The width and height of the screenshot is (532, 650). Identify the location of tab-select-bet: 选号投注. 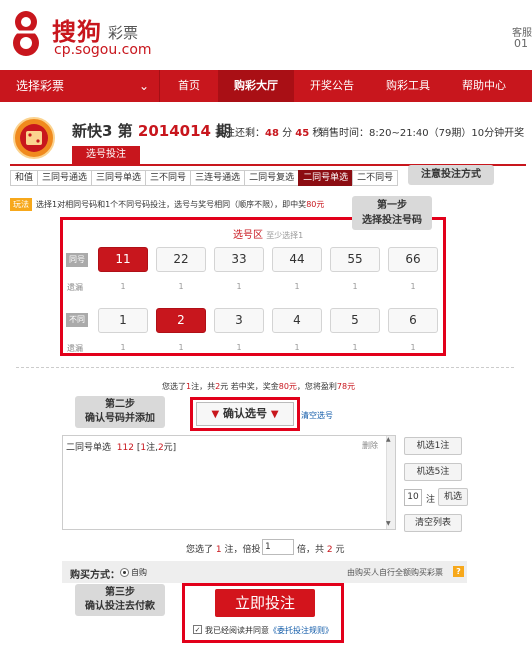
(106, 155).